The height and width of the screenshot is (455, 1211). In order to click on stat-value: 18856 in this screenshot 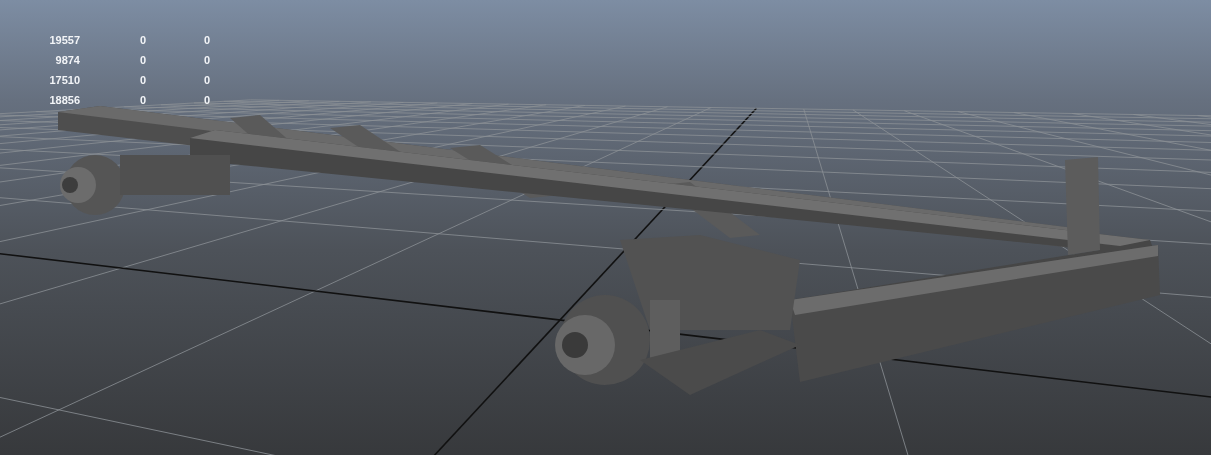, I will do `click(64, 100)`.